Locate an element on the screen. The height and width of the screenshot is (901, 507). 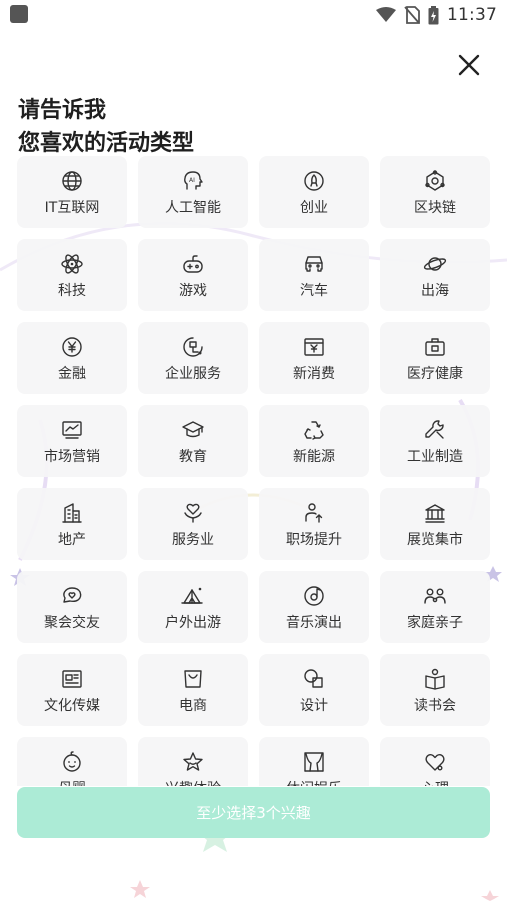
category-tile: 聚会交友 is located at coordinates (72, 607).